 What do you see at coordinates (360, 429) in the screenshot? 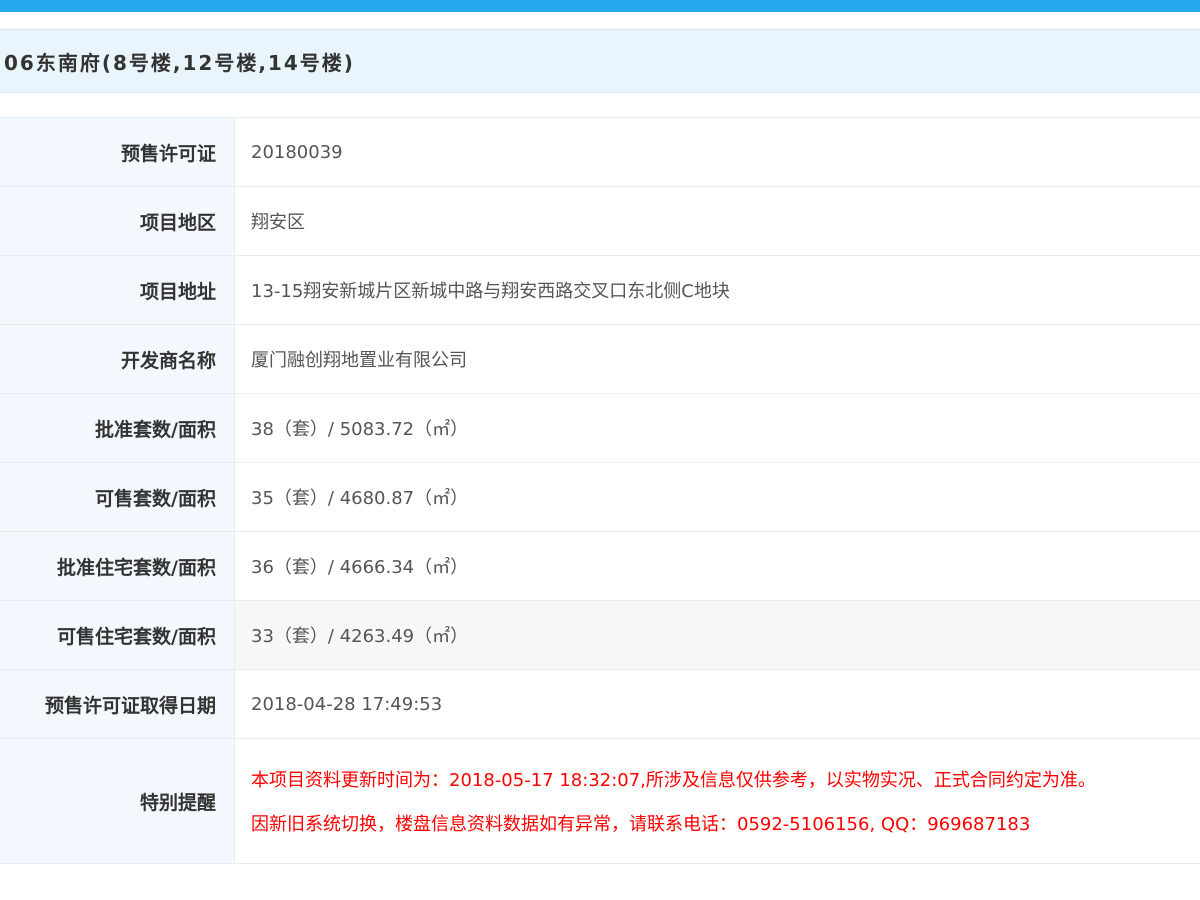
I see `row-value: 38（套）/ 5083.72（㎡）` at bounding box center [360, 429].